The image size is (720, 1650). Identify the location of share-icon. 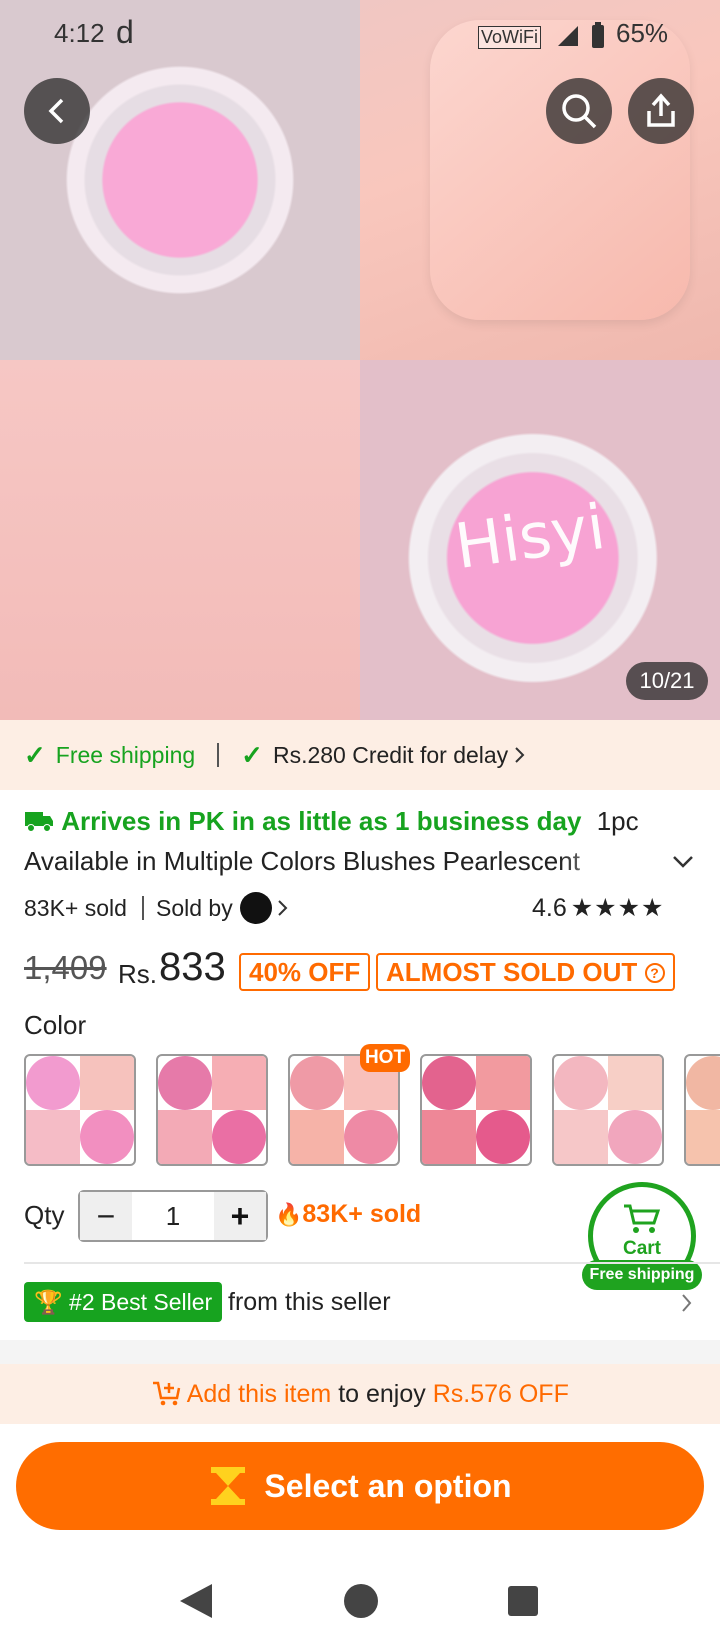
(661, 110).